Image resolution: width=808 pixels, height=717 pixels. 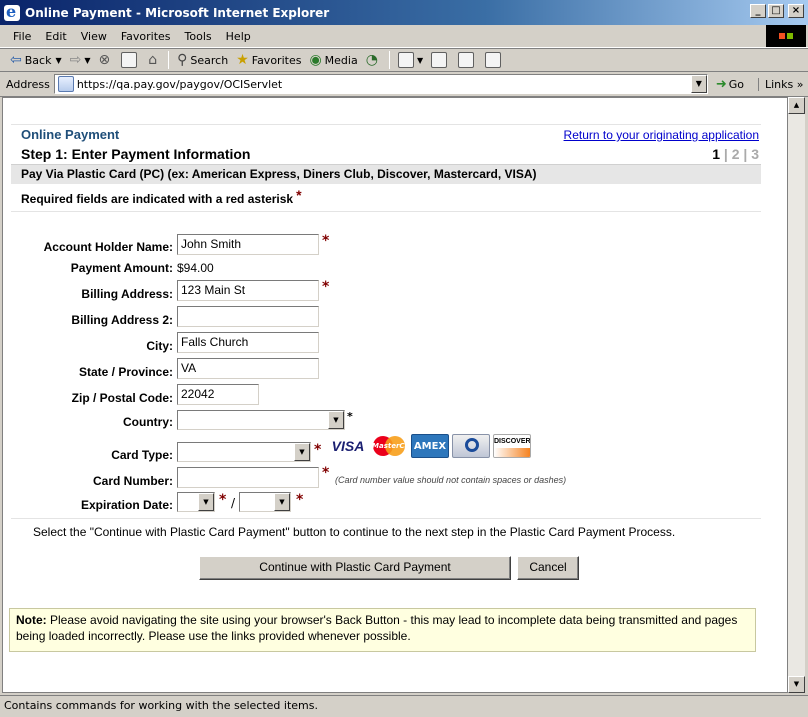 I want to click on account-holder-input: John Smith, so click(x=248, y=244).